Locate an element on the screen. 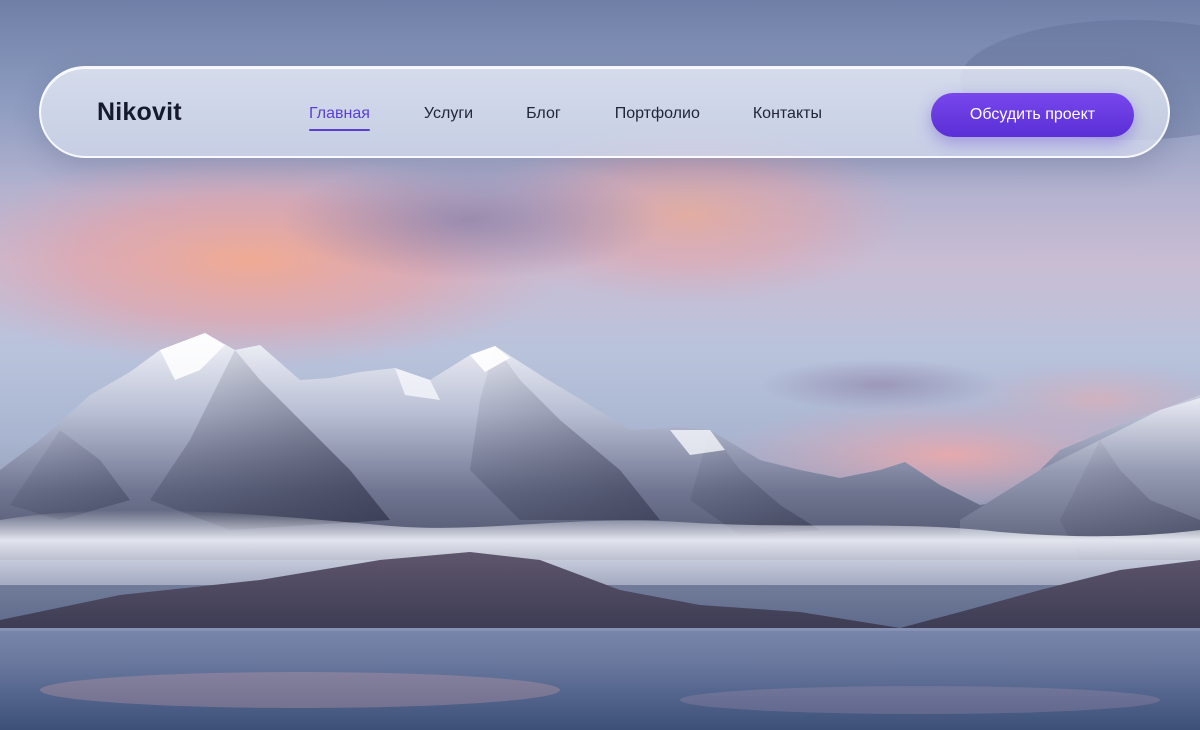 This screenshot has width=1200, height=730. discuss-project-button: Обсудить проект is located at coordinates (1032, 115).